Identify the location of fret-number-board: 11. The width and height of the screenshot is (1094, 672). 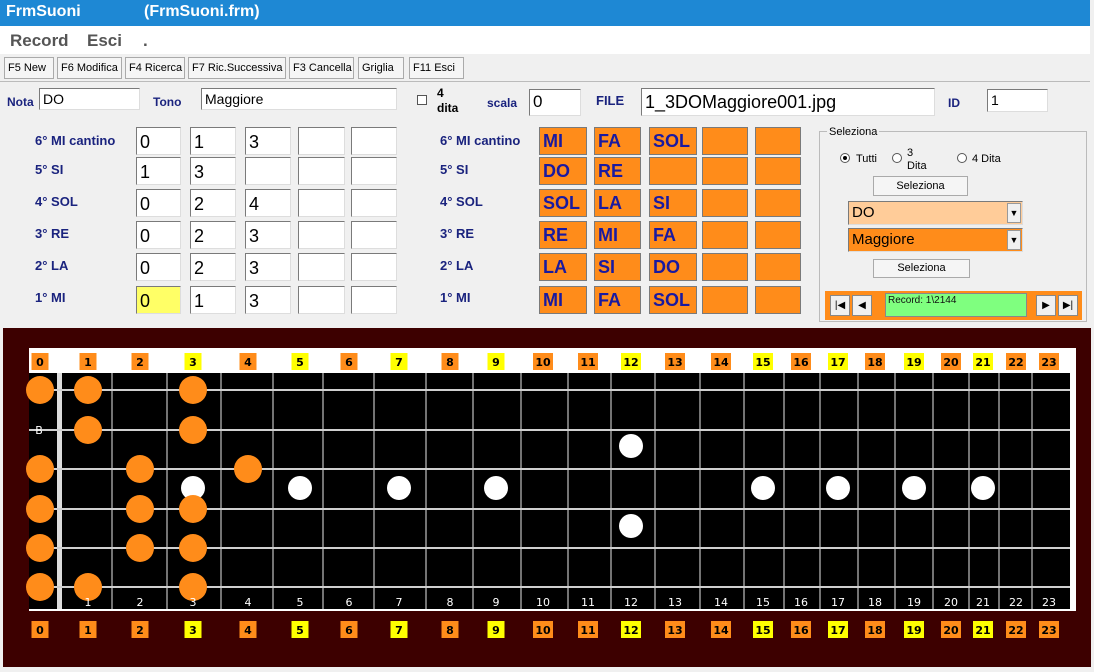
(588, 602).